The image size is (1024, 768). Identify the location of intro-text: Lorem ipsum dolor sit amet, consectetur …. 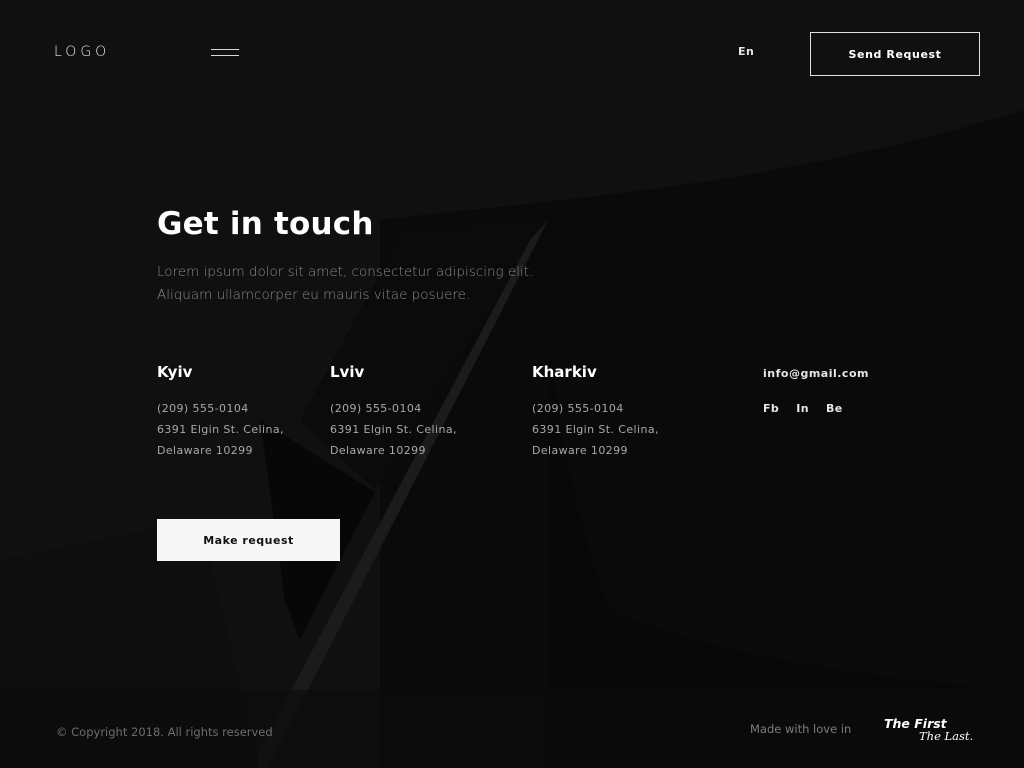
(367, 284).